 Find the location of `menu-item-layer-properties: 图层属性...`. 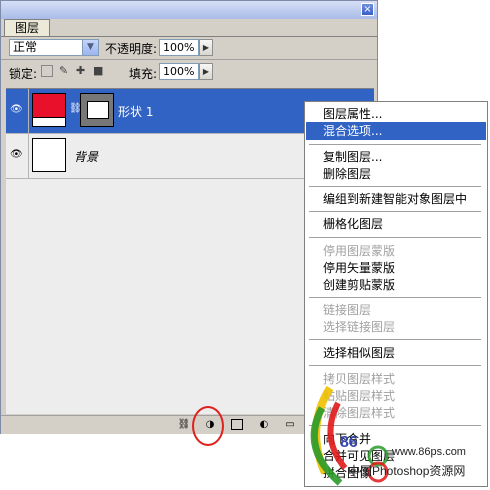

menu-item-layer-properties: 图层属性... is located at coordinates (396, 114).